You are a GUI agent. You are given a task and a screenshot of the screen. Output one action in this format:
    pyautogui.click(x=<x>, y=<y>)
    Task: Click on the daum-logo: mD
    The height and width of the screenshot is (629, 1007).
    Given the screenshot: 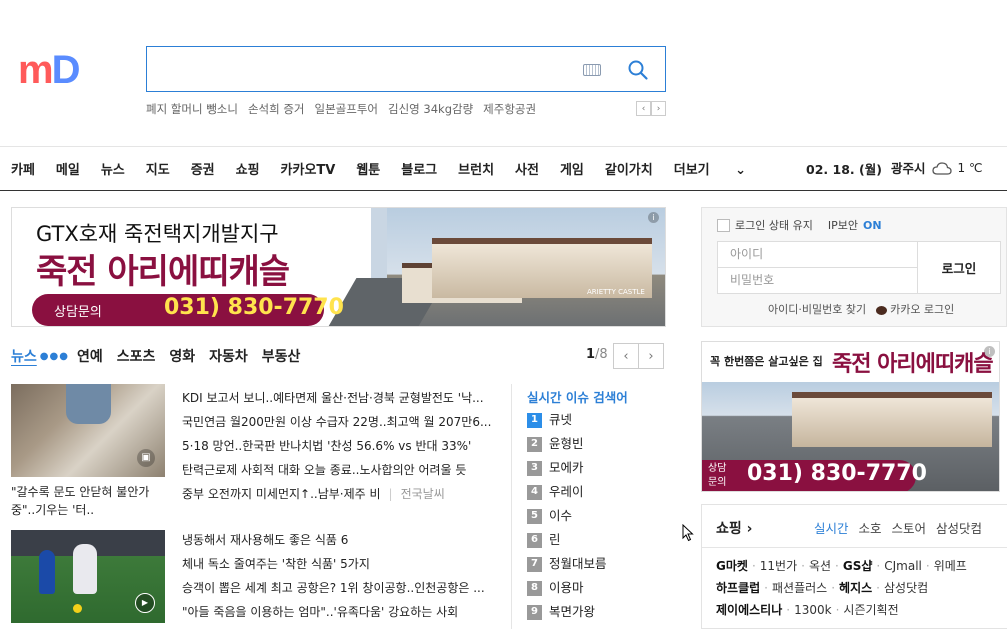 What is the action you would take?
    pyautogui.click(x=49, y=70)
    